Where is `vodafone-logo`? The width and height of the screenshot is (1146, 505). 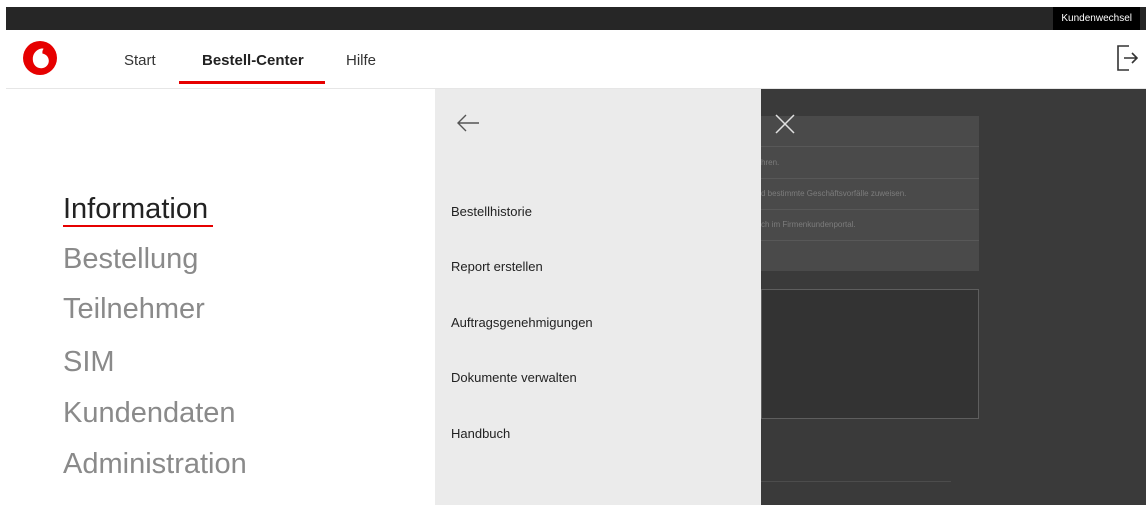 vodafone-logo is located at coordinates (40, 58).